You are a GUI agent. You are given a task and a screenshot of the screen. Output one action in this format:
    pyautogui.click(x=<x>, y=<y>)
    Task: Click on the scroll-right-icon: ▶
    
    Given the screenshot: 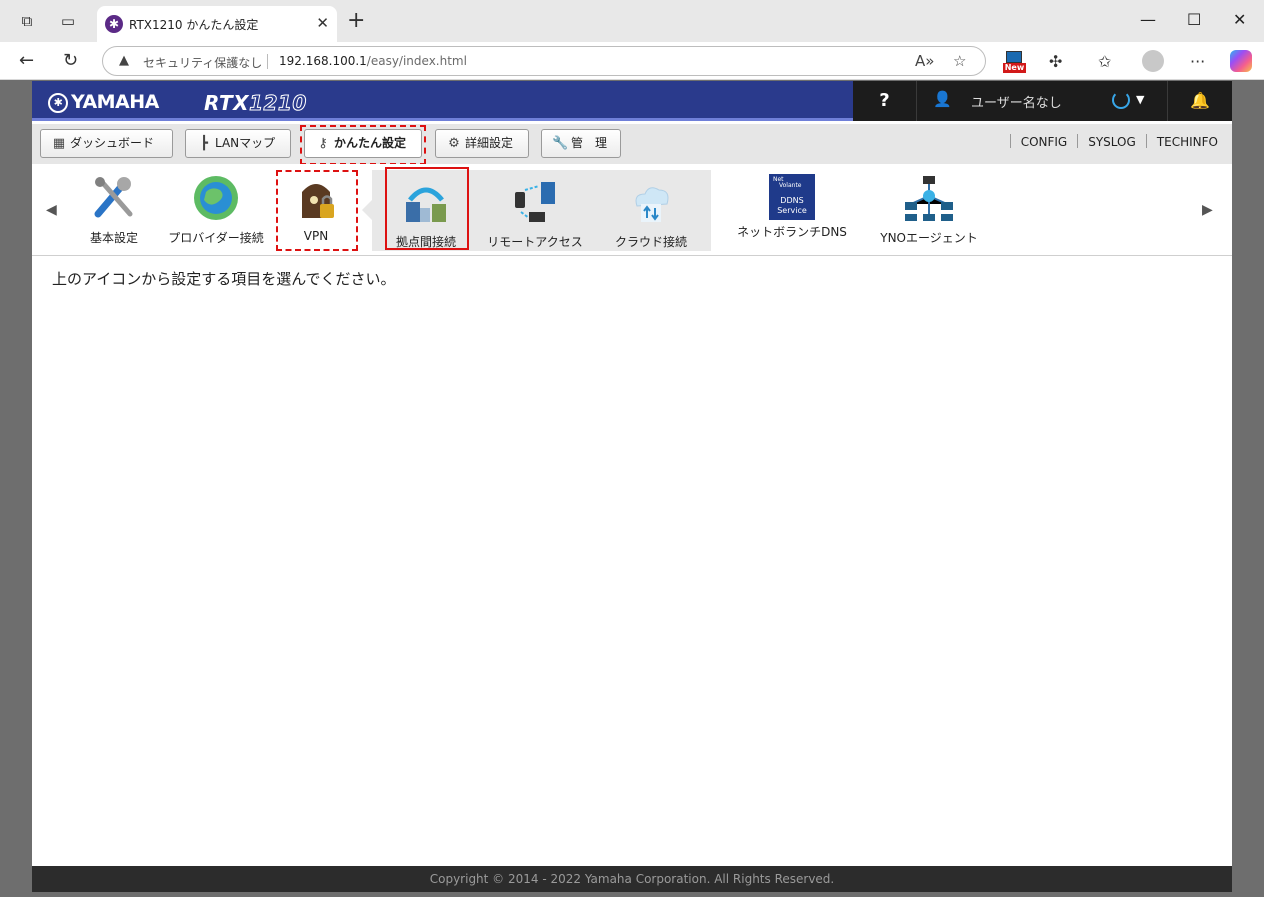 What is the action you would take?
    pyautogui.click(x=1207, y=210)
    